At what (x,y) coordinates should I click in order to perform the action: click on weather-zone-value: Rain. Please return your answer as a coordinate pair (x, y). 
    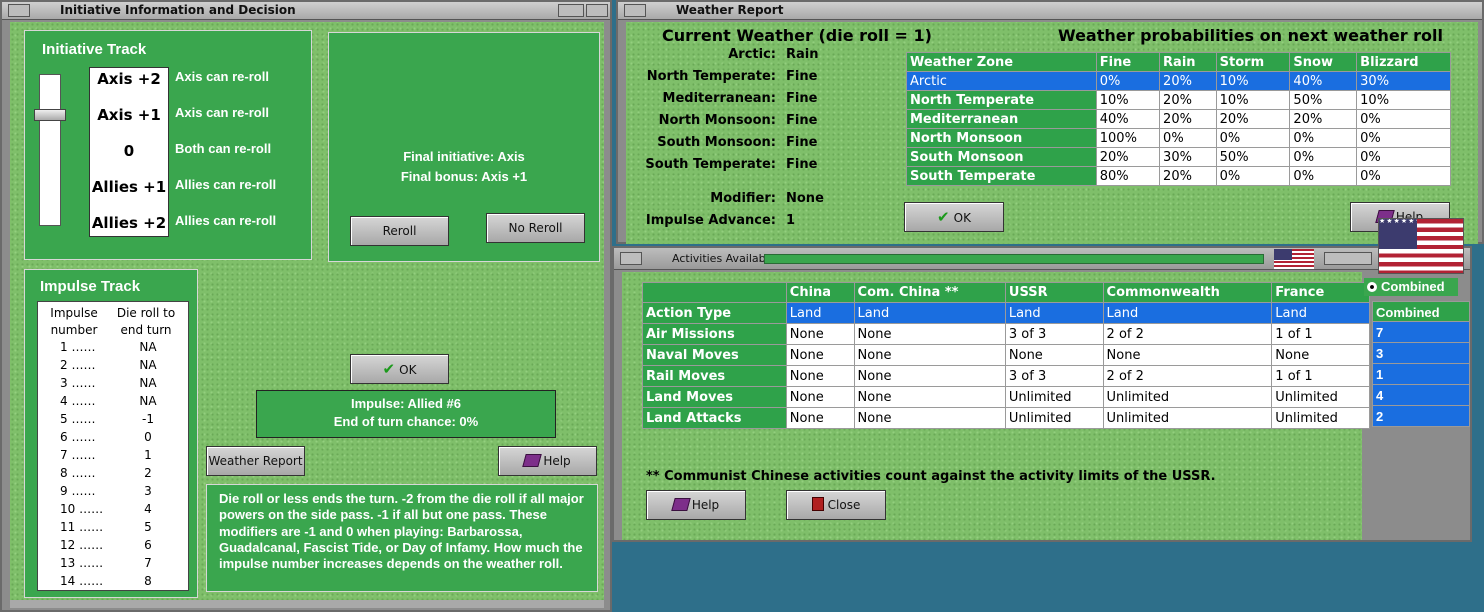
    Looking at the image, I should click on (802, 54).